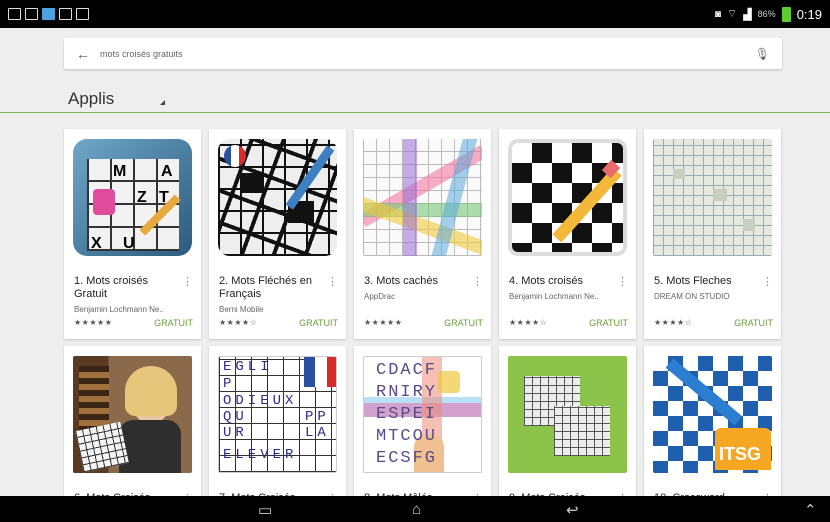 This screenshot has width=830, height=522. I want to click on chevron-up-icon: ⌃, so click(810, 510).